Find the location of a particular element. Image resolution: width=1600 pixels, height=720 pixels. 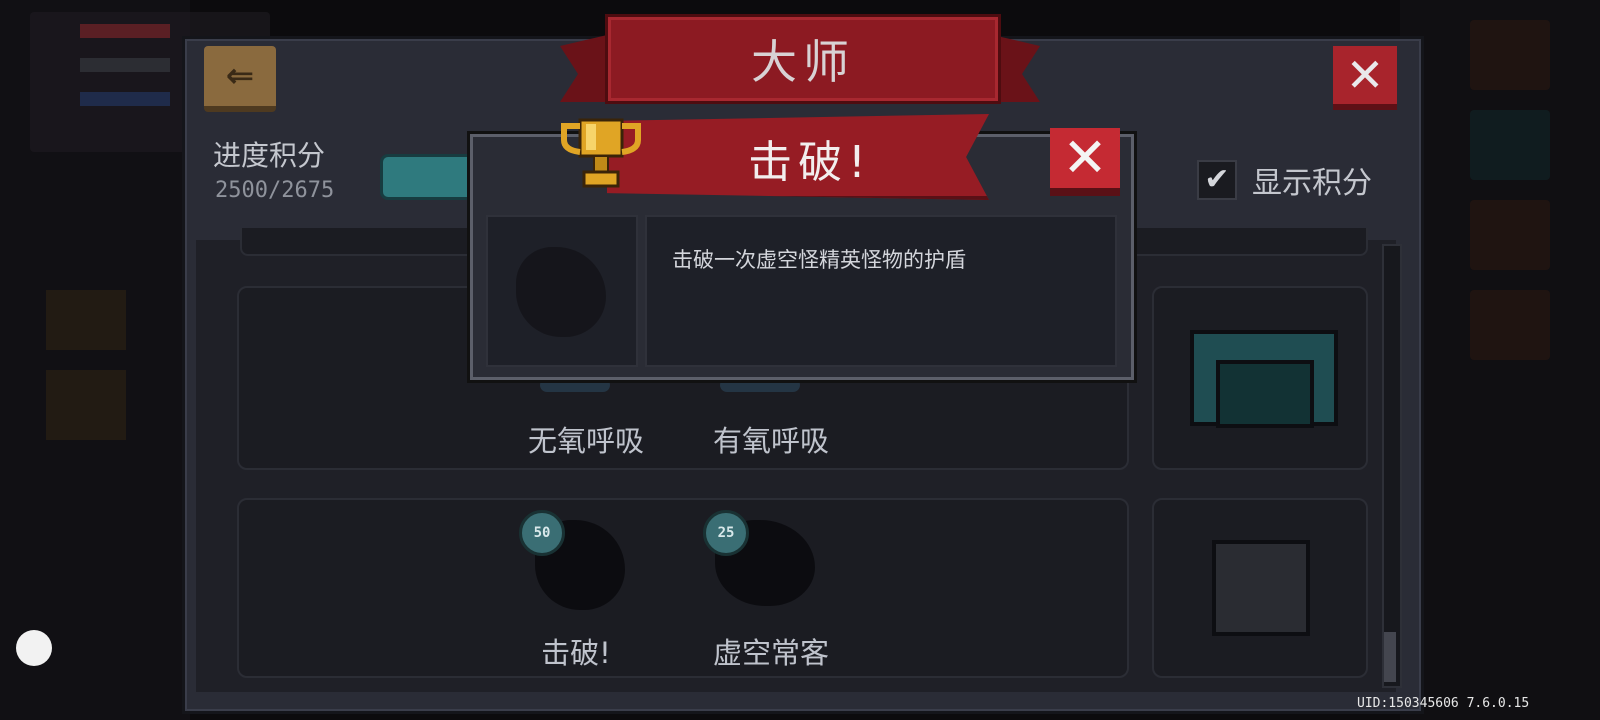

points-badge: 25 is located at coordinates (726, 533).